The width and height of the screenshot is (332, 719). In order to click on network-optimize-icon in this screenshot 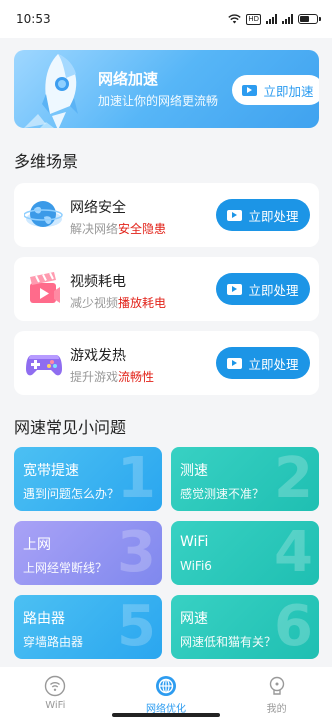, I will do `click(165, 686)`.